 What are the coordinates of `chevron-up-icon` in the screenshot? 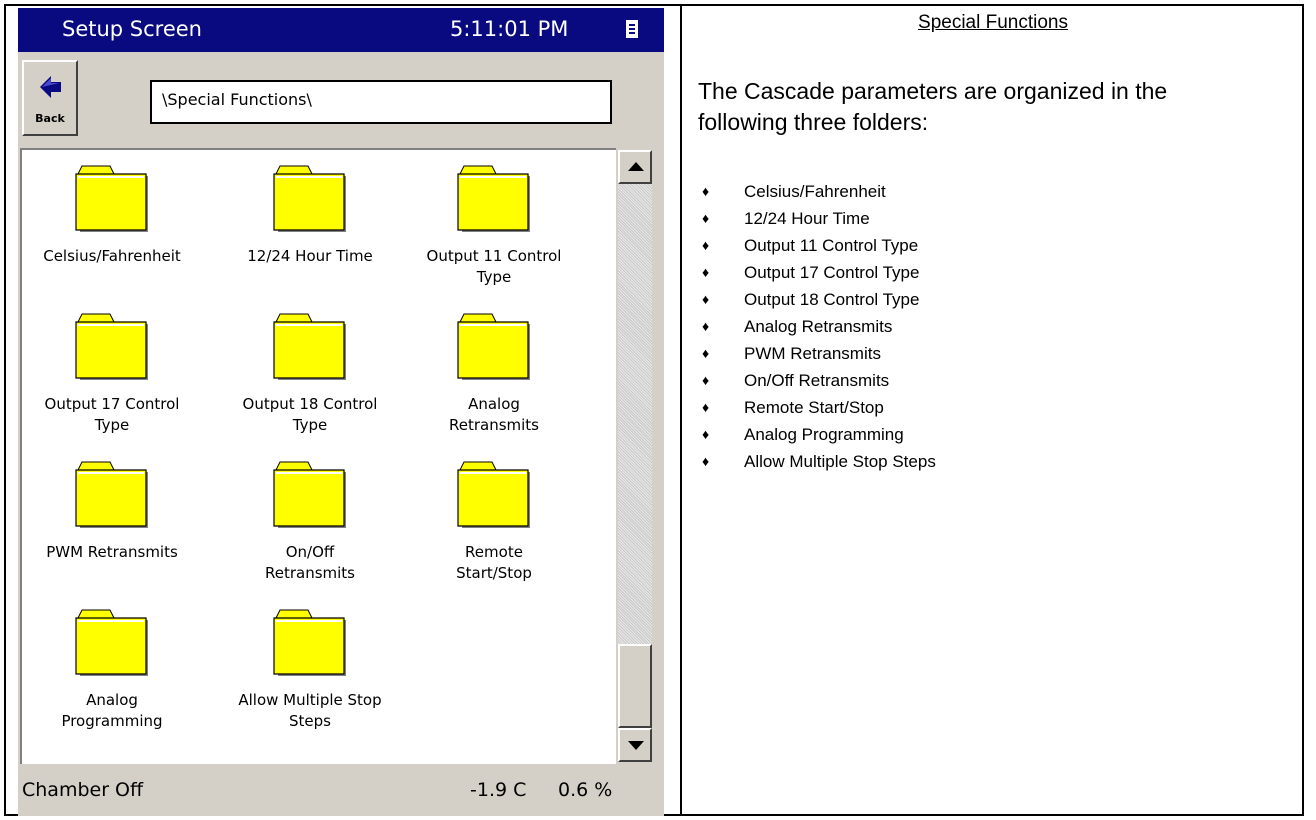 It's located at (636, 166).